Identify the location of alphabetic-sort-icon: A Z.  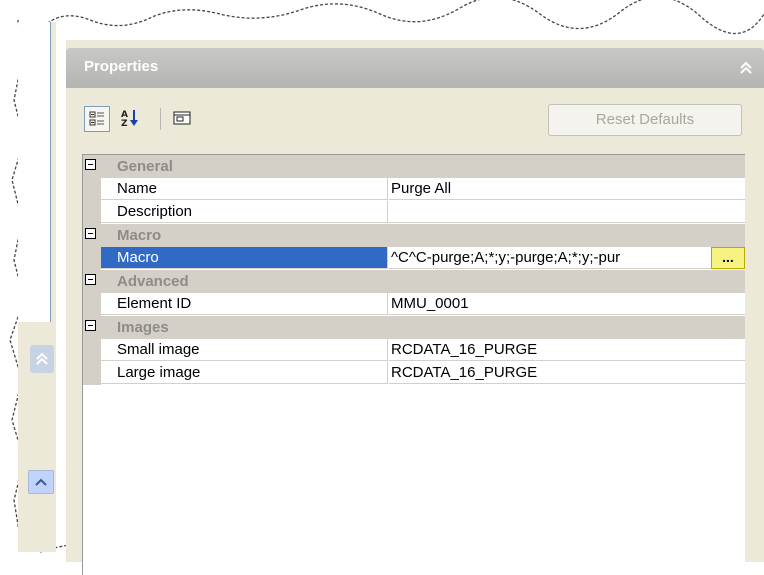
(129, 119).